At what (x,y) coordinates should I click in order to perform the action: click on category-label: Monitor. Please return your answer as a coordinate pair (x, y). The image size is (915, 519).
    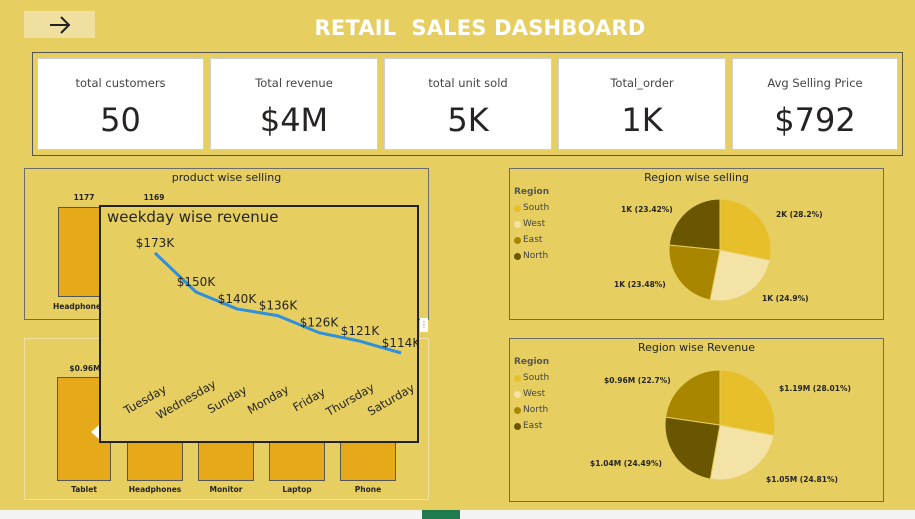
    Looking at the image, I should click on (226, 489).